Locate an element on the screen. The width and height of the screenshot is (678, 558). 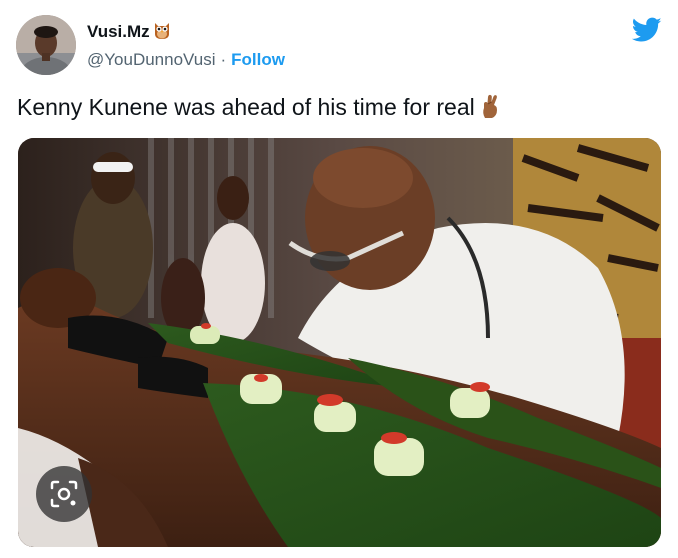
author-display-name: Vusi.Mz is located at coordinates (129, 33).